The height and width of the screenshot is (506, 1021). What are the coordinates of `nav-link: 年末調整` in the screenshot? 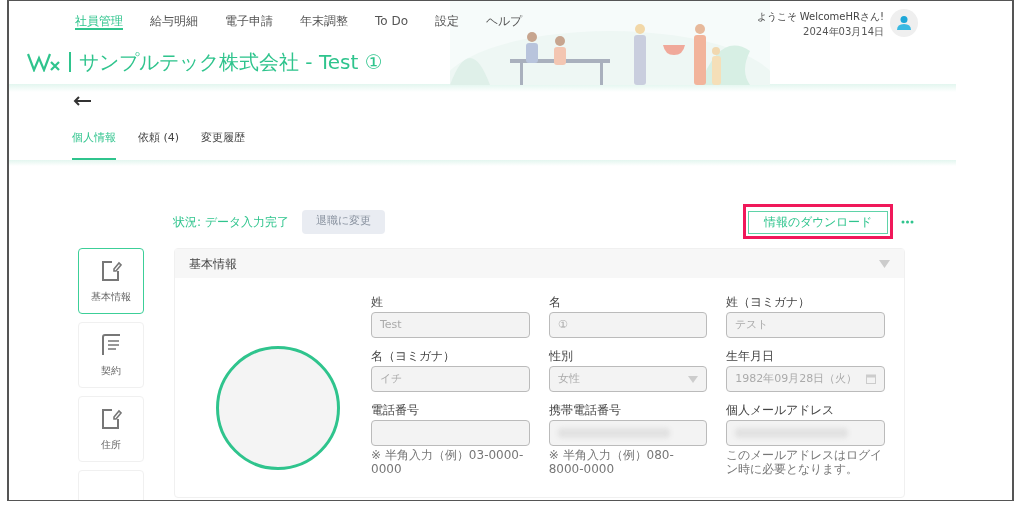 It's located at (324, 21).